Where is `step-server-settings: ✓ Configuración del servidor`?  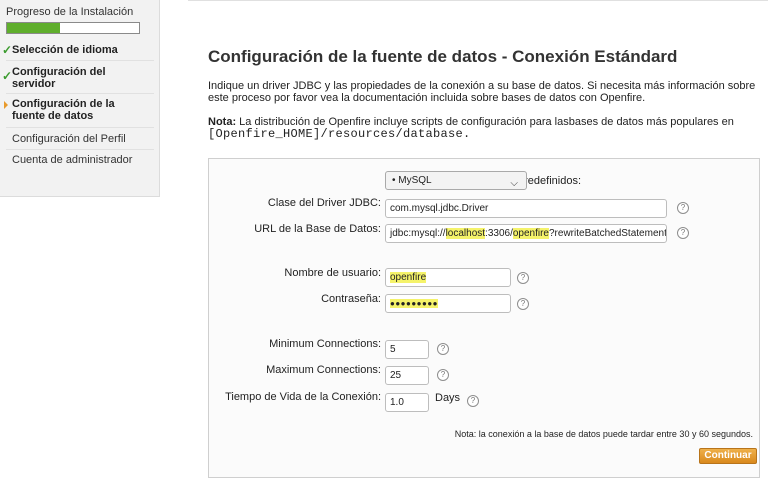
step-server-settings: ✓ Configuración del servidor is located at coordinates (60, 78).